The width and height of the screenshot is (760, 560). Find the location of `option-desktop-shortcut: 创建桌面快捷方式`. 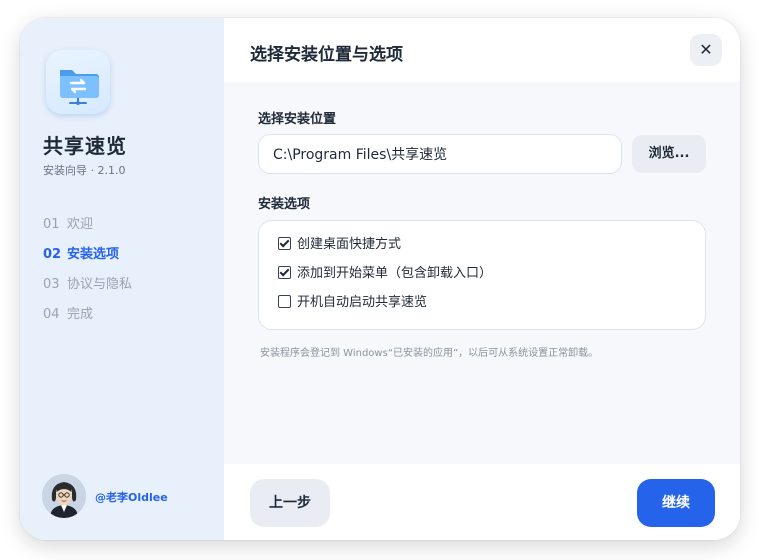

option-desktop-shortcut: 创建桌面快捷方式 is located at coordinates (339, 245).